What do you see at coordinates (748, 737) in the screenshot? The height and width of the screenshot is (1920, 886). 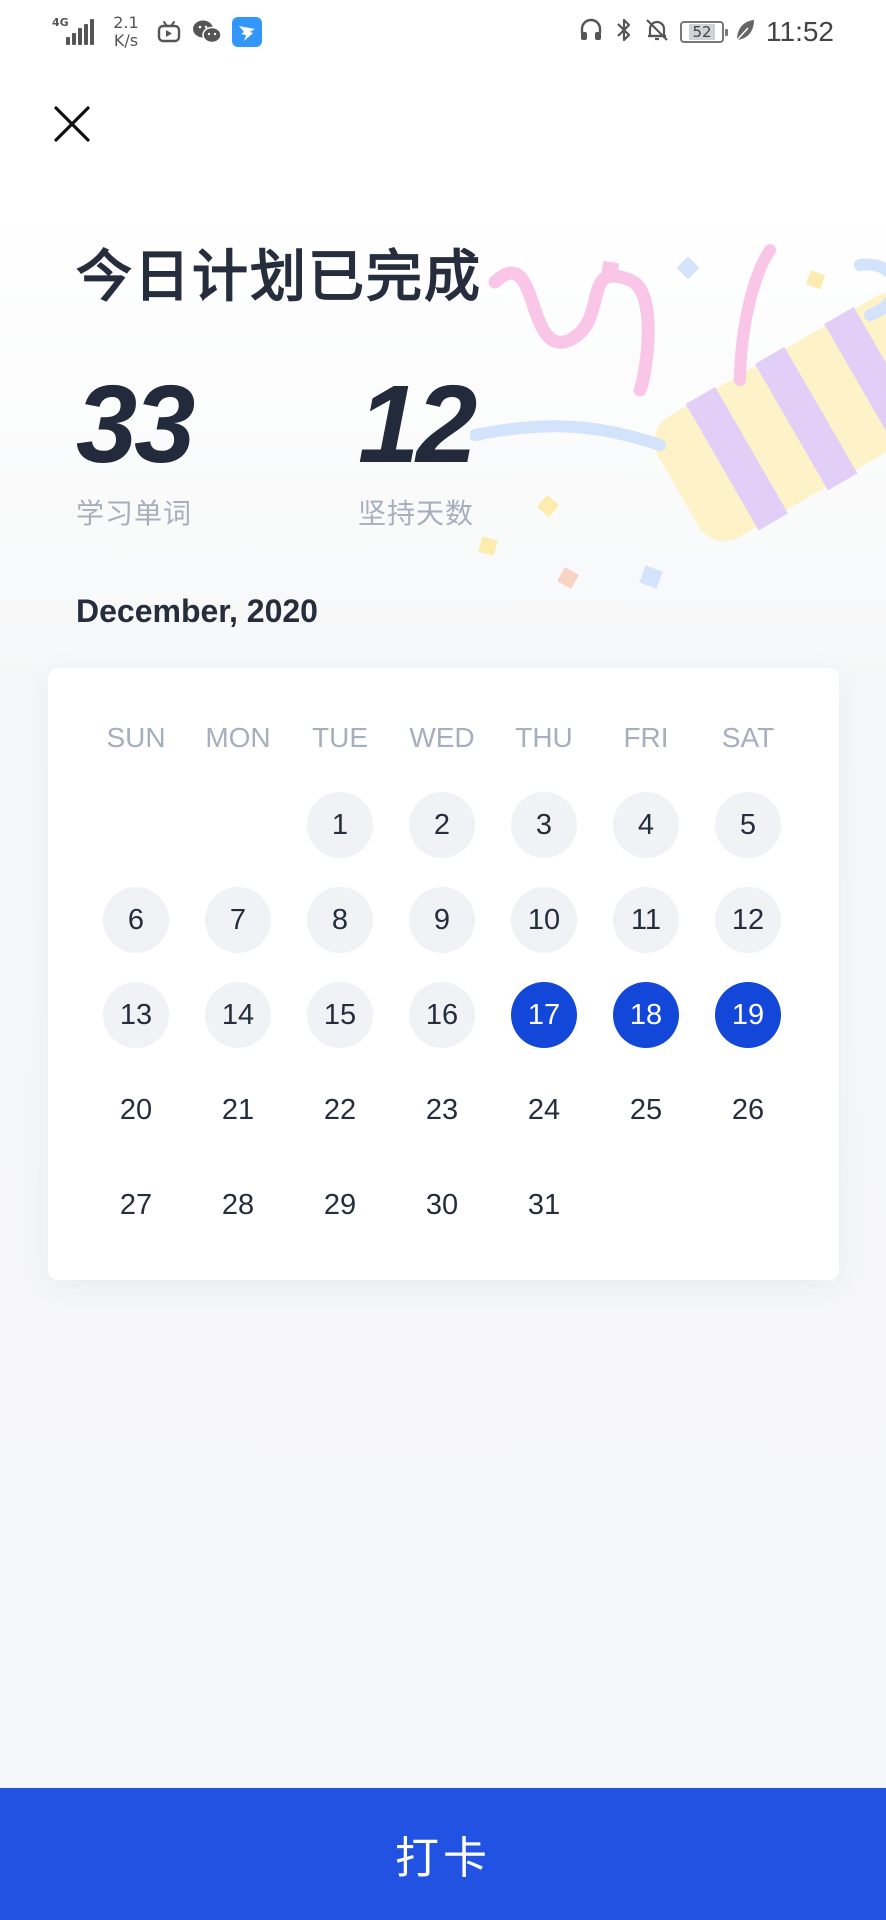 I see `weekday-sat: SAT` at bounding box center [748, 737].